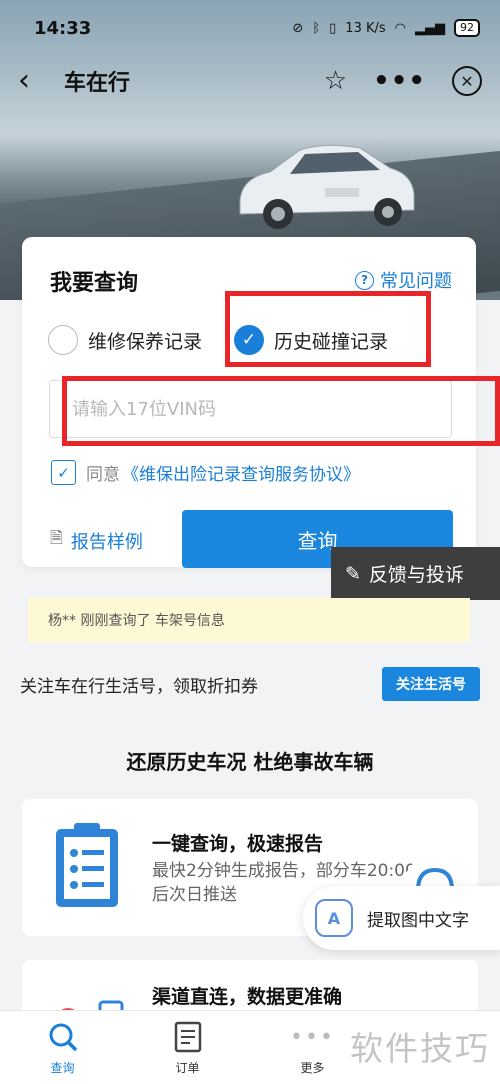  What do you see at coordinates (327, 186) in the screenshot?
I see `car-image` at bounding box center [327, 186].